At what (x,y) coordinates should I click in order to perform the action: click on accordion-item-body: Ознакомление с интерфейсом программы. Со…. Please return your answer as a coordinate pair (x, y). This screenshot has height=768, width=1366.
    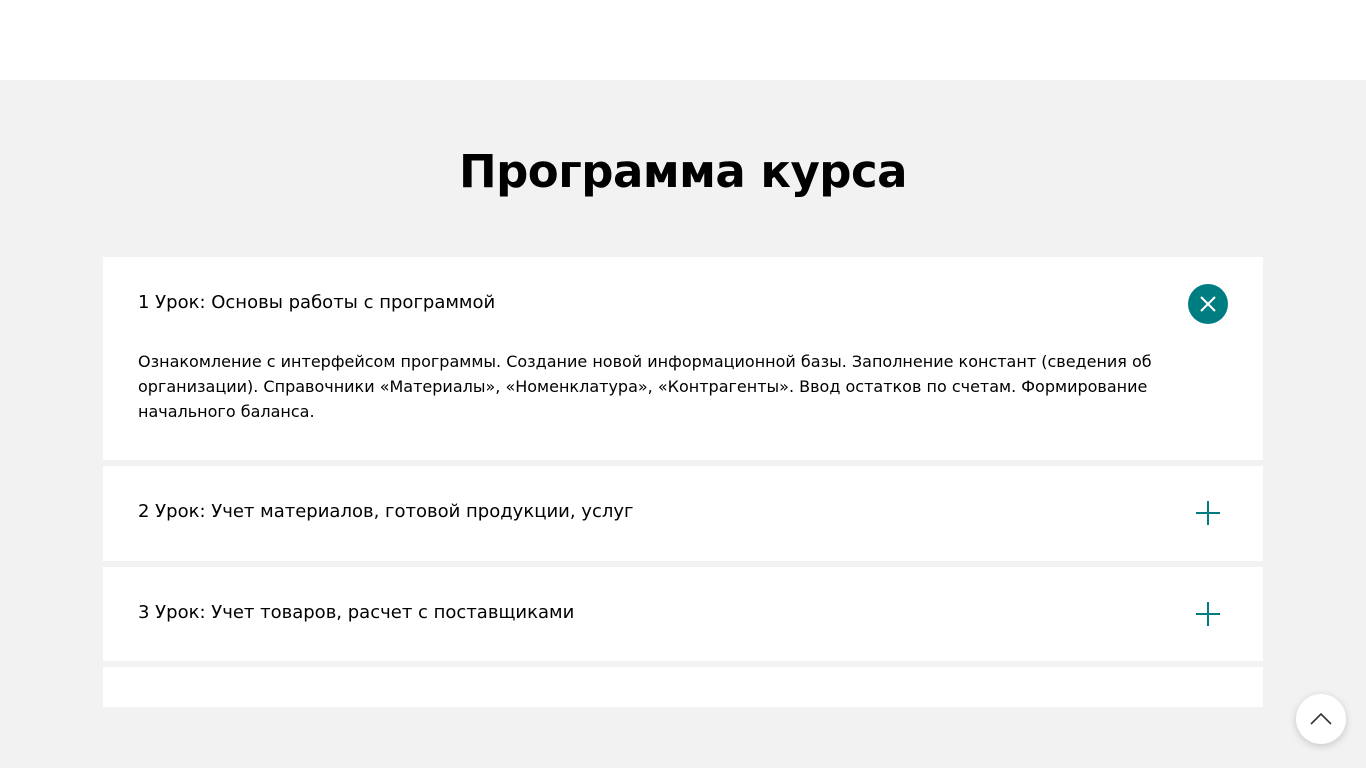
    Looking at the image, I should click on (645, 386).